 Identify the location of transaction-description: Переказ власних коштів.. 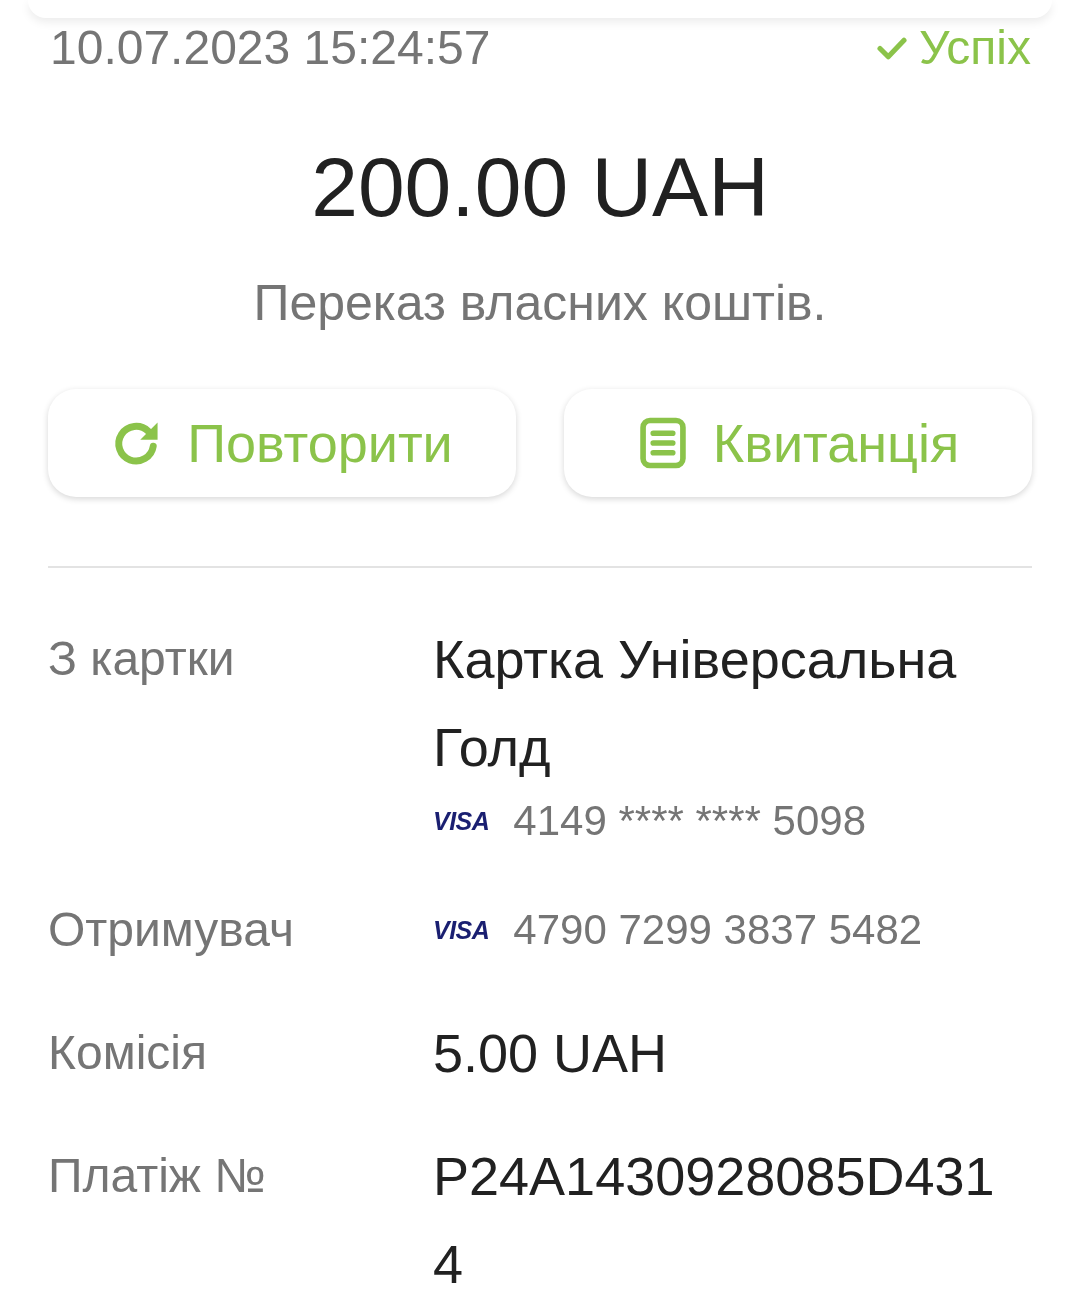
(540, 303).